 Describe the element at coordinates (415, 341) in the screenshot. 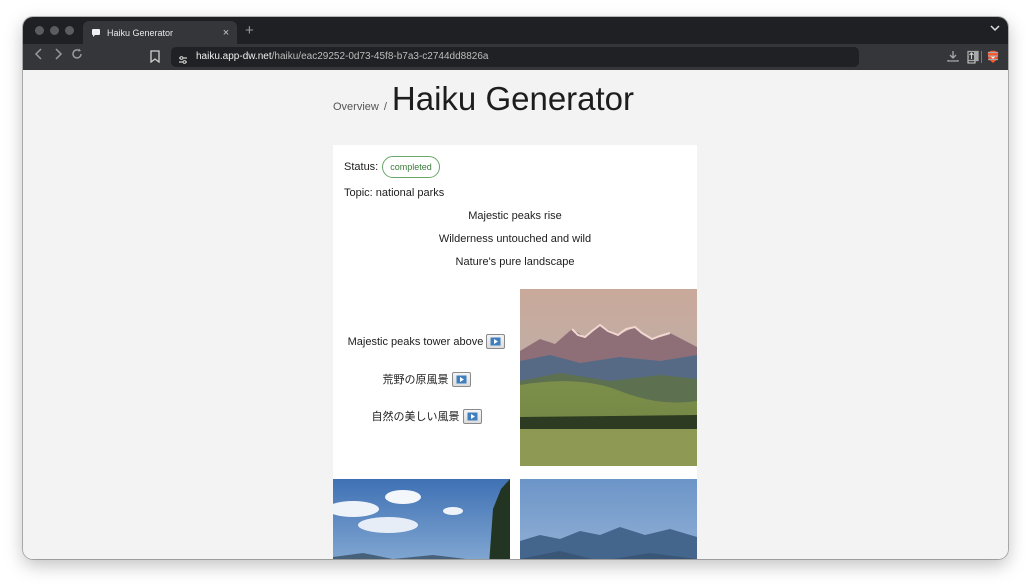

I see `translation-text: Majestic peaks tower above` at that location.